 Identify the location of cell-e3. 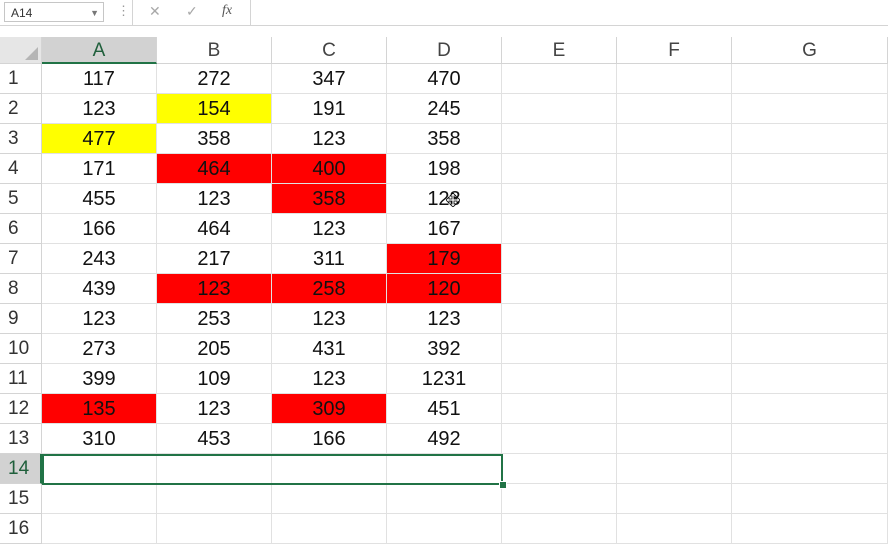
(559, 139).